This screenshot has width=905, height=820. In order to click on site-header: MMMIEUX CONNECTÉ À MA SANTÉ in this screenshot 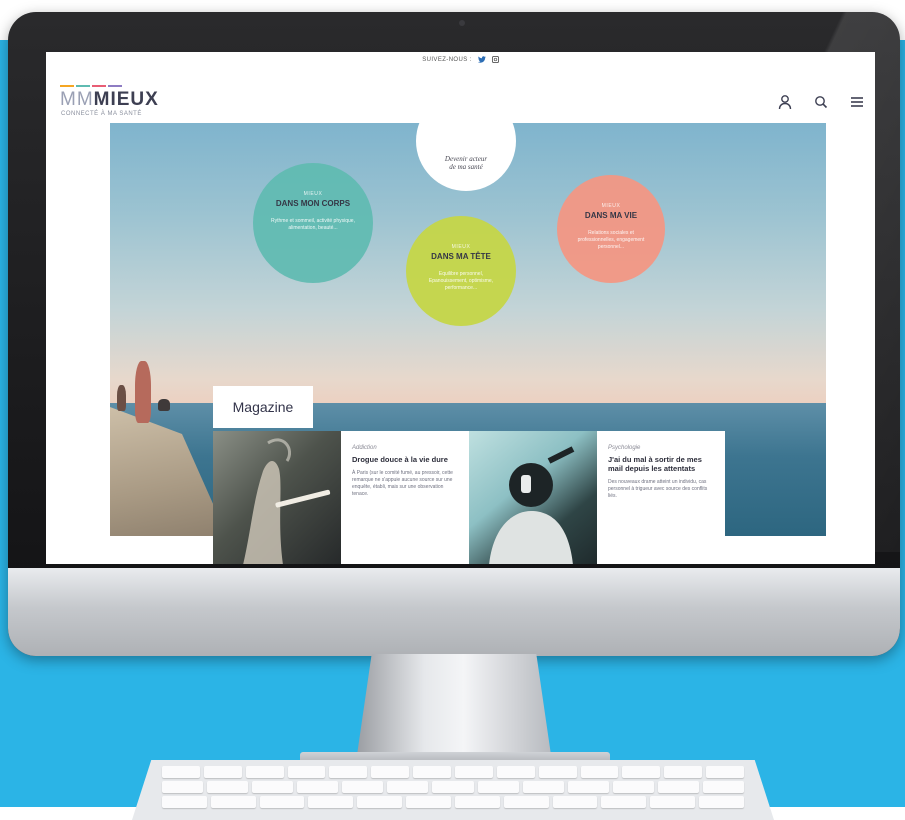, I will do `click(460, 95)`.